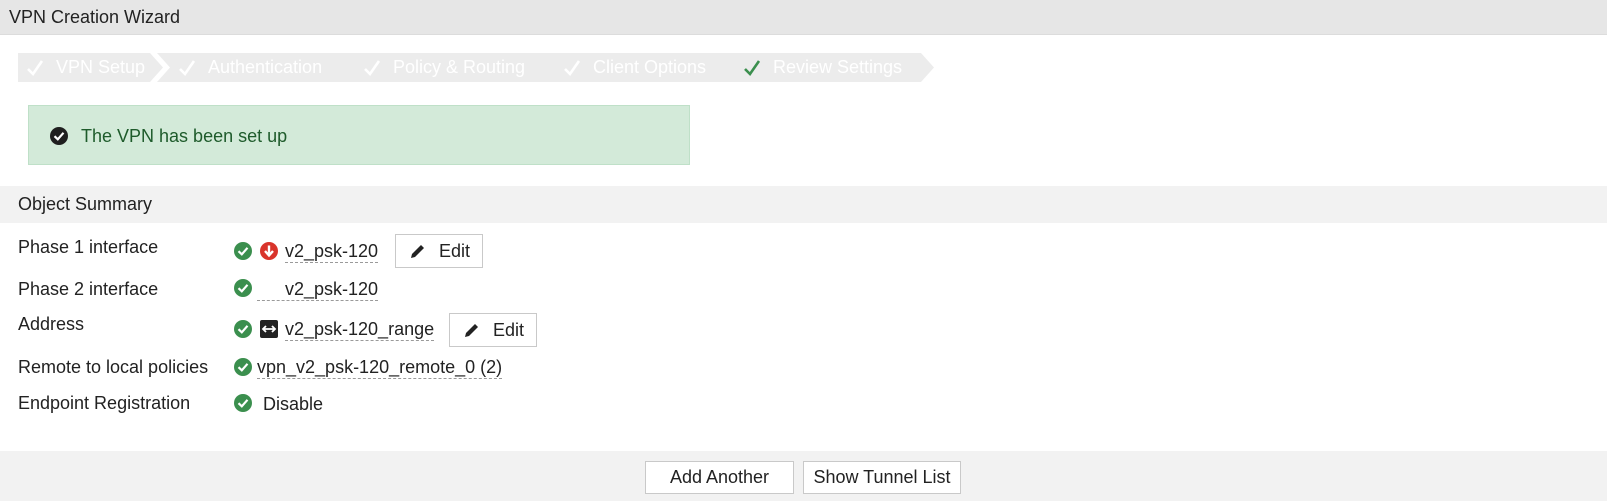 This screenshot has height=501, width=1607. I want to click on window-title: VPN Creation Wizard, so click(95, 17).